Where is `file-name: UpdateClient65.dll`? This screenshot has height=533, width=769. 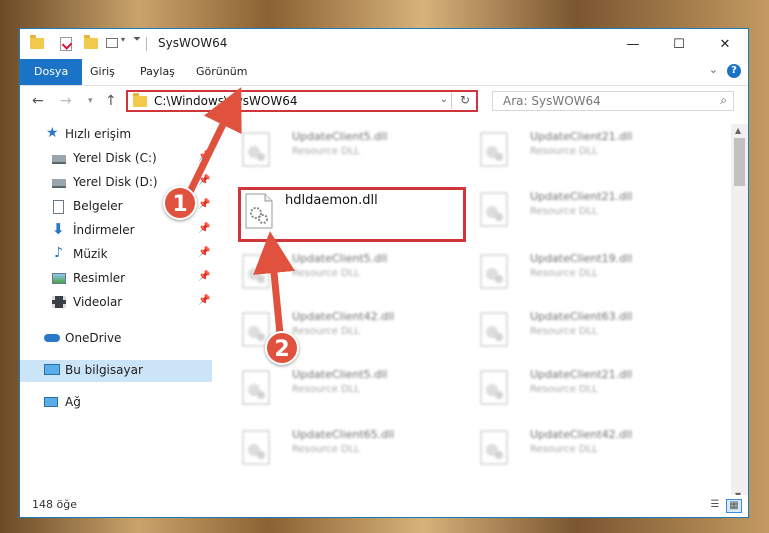 file-name: UpdateClient65.dll is located at coordinates (343, 434).